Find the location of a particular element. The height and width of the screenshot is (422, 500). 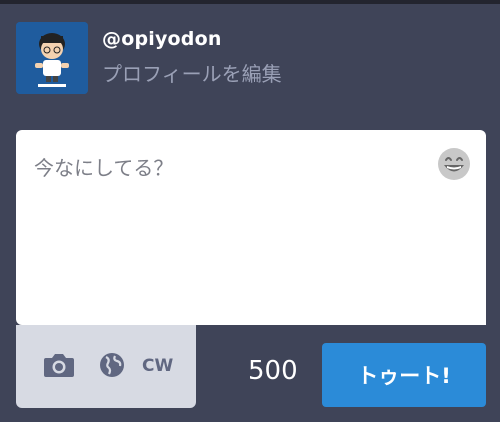

privacy-button is located at coordinates (112, 367).